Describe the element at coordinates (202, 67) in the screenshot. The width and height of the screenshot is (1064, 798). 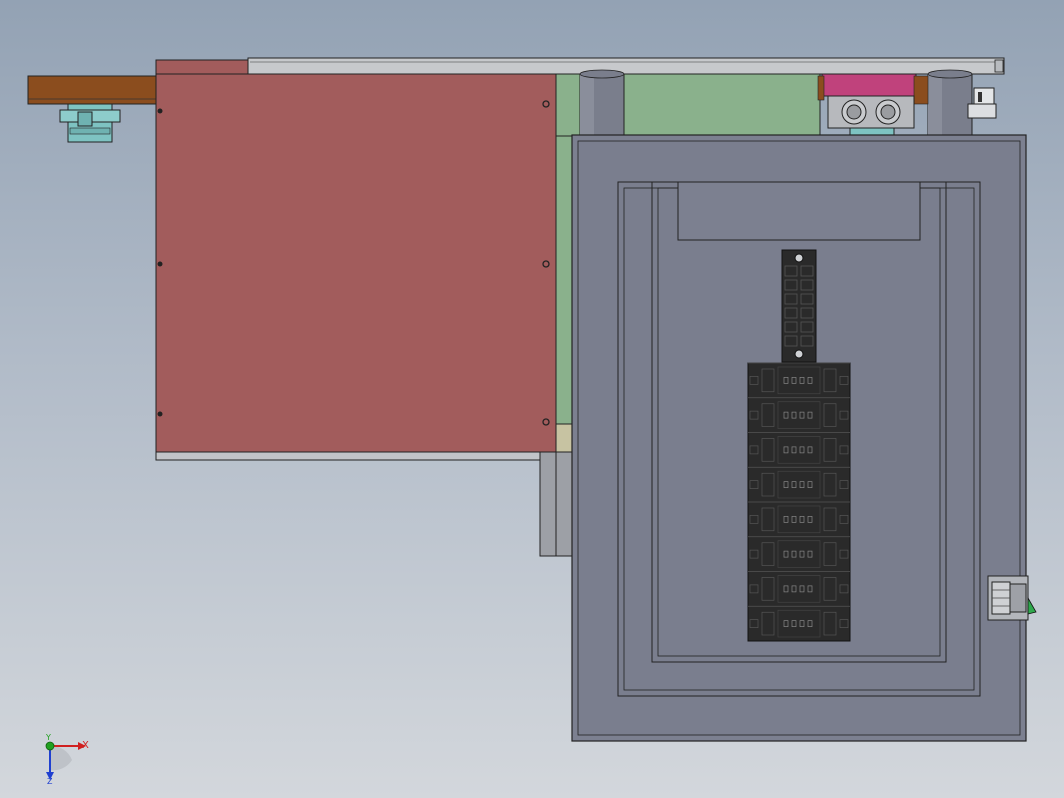
I see `cover-top-strip` at that location.